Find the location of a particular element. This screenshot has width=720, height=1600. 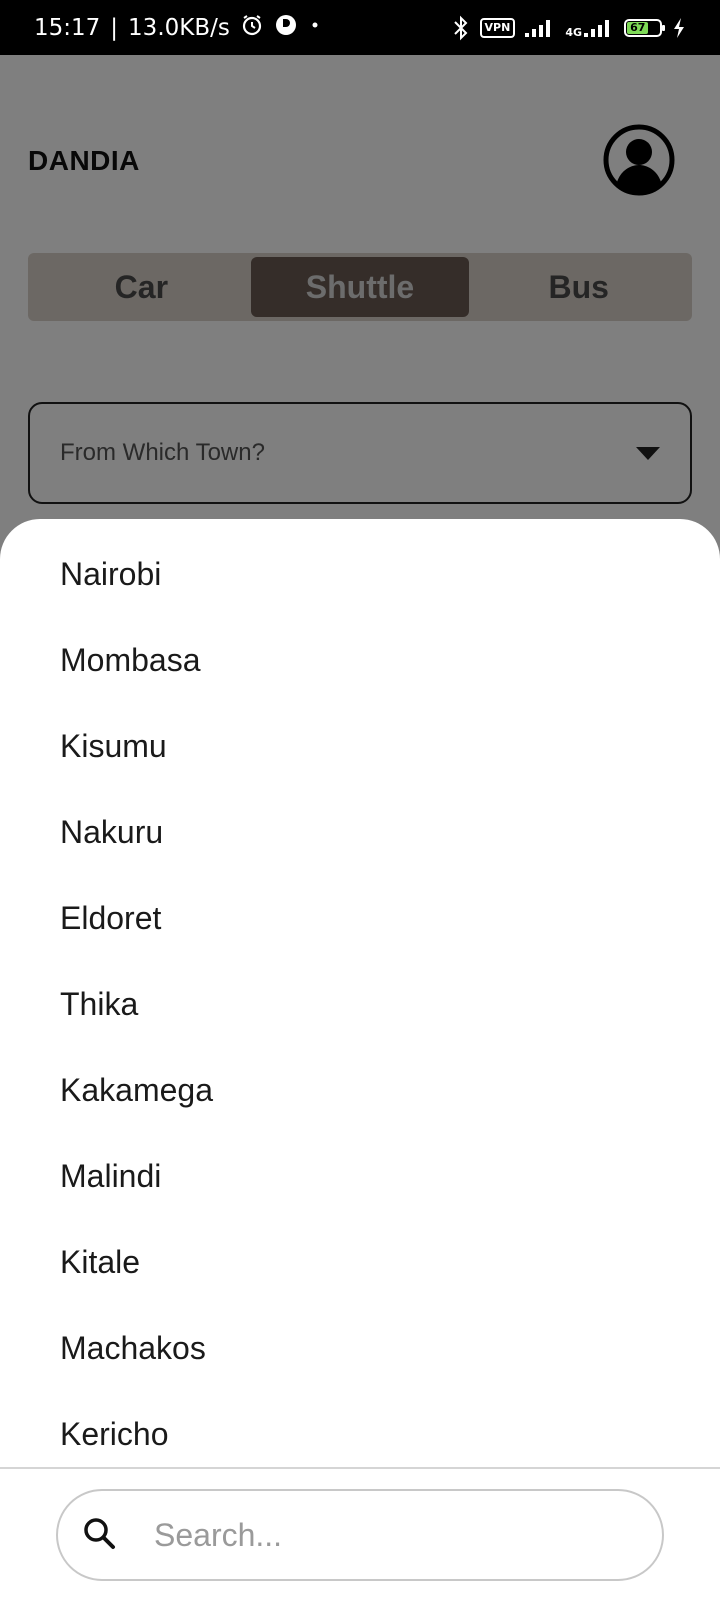

status-network-speed: 13.0KB/s is located at coordinates (179, 27).